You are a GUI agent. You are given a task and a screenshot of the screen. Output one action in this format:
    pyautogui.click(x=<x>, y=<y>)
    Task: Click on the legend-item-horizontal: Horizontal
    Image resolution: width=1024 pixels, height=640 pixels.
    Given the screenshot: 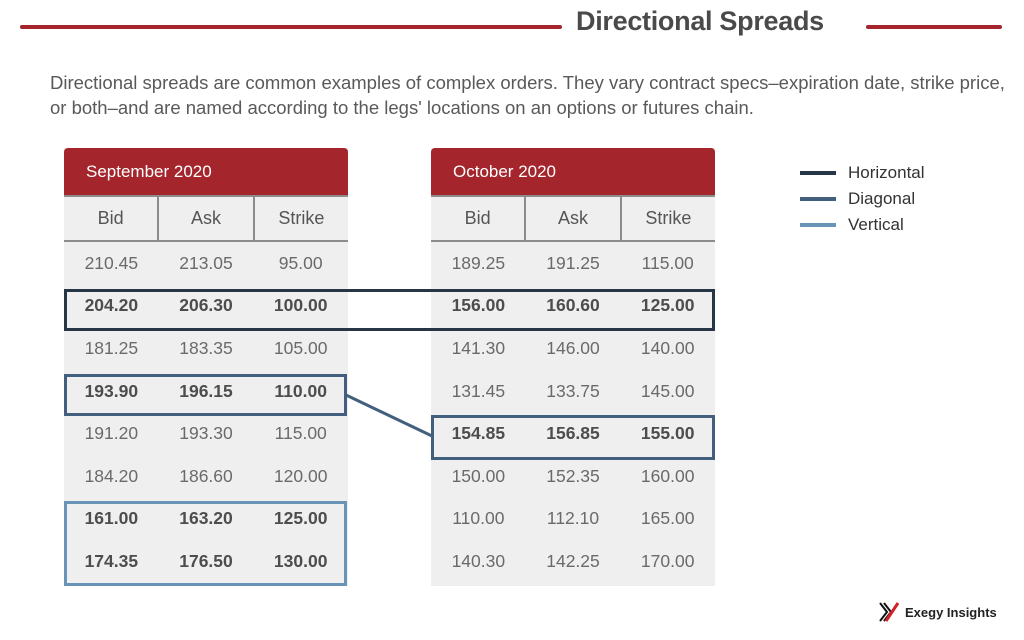 What is the action you would take?
    pyautogui.click(x=862, y=173)
    